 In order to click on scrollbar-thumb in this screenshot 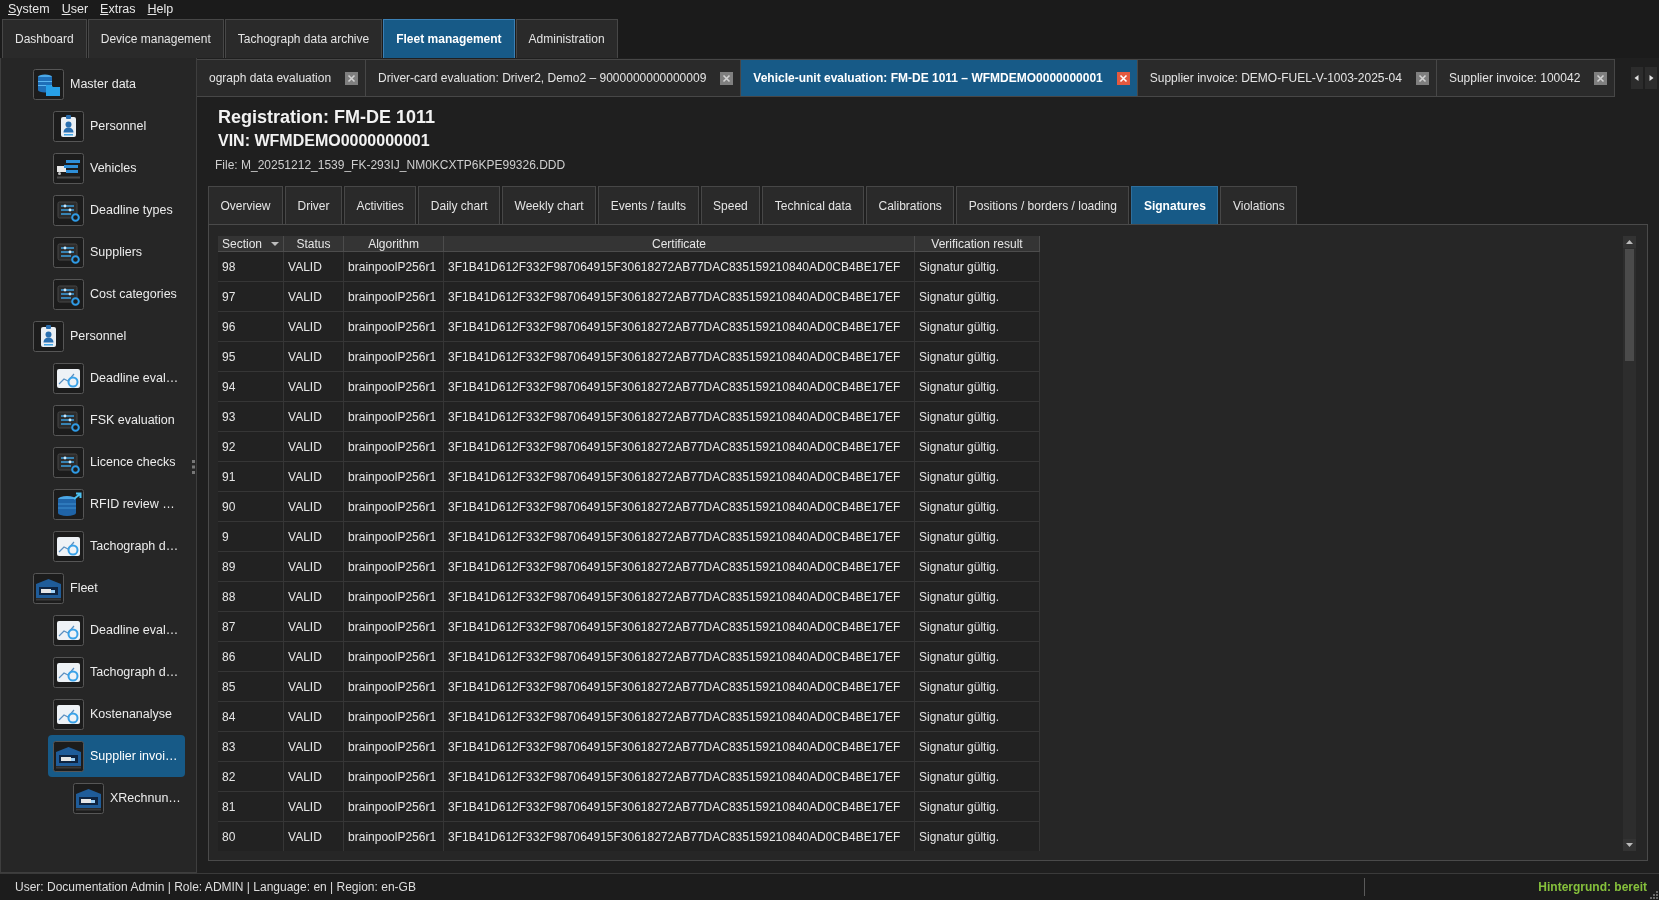, I will do `click(1629, 305)`.